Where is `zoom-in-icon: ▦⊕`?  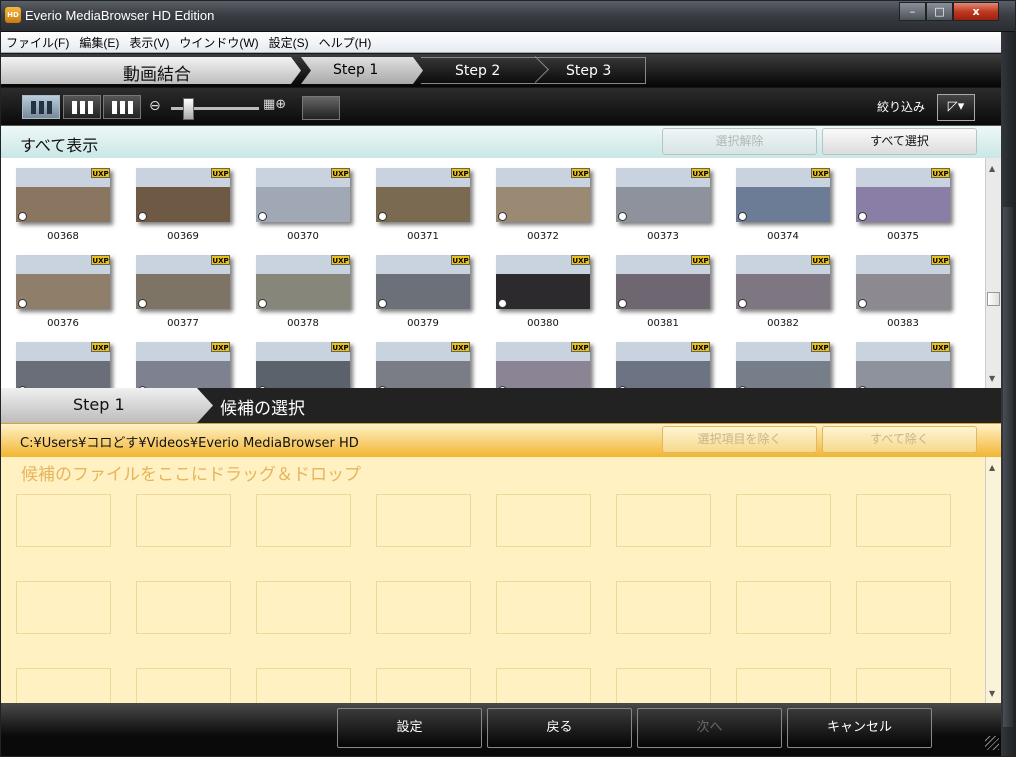 zoom-in-icon: ▦⊕ is located at coordinates (277, 106).